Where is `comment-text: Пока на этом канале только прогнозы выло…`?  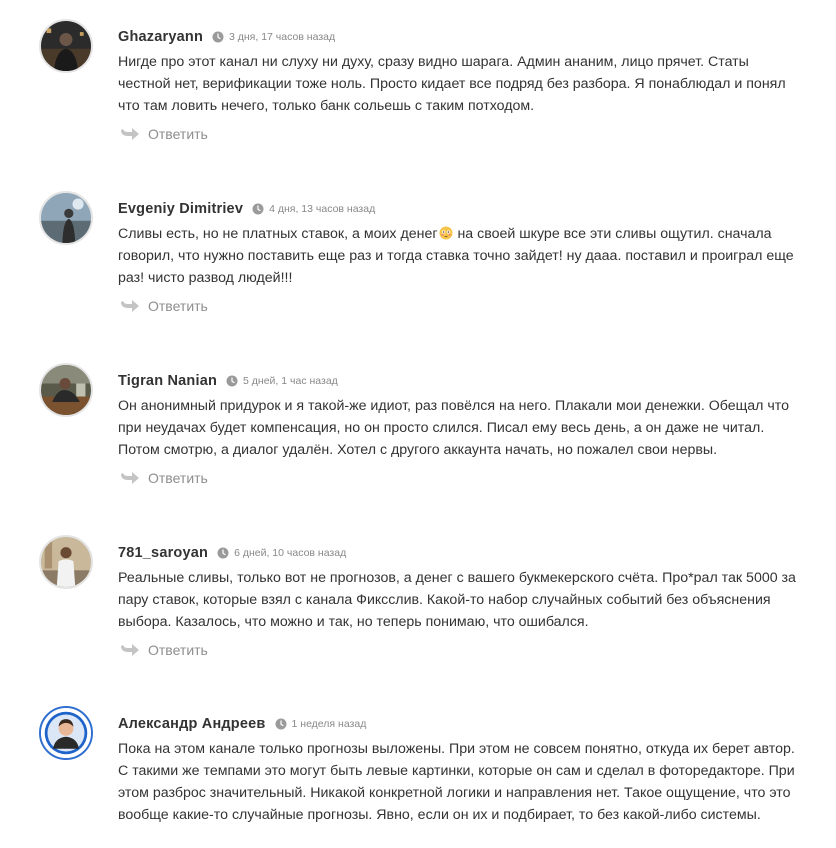
comment-text: Пока на этом канале только прогнозы выло… is located at coordinates (456, 782).